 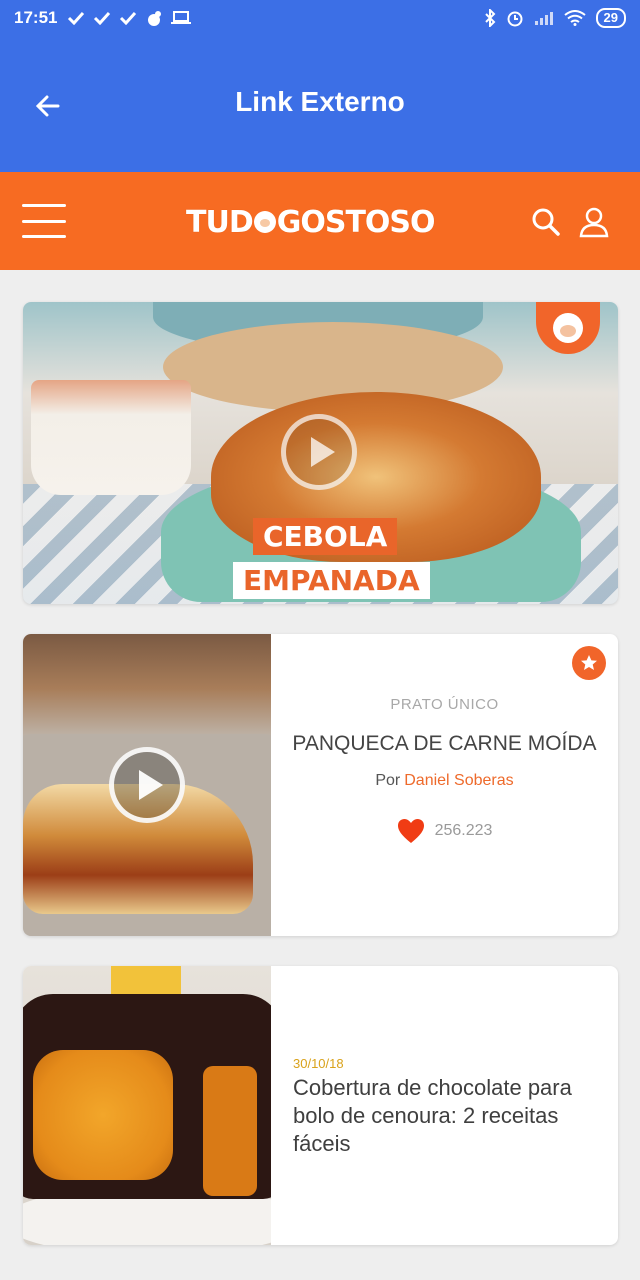 What do you see at coordinates (264, 222) in the screenshot?
I see `chef-logo-icon` at bounding box center [264, 222].